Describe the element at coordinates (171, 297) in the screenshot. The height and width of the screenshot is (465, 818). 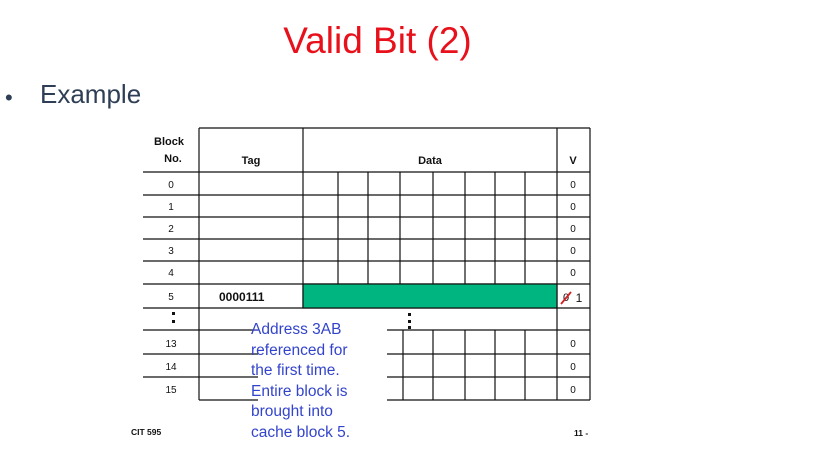
I see `block-number: 5` at that location.